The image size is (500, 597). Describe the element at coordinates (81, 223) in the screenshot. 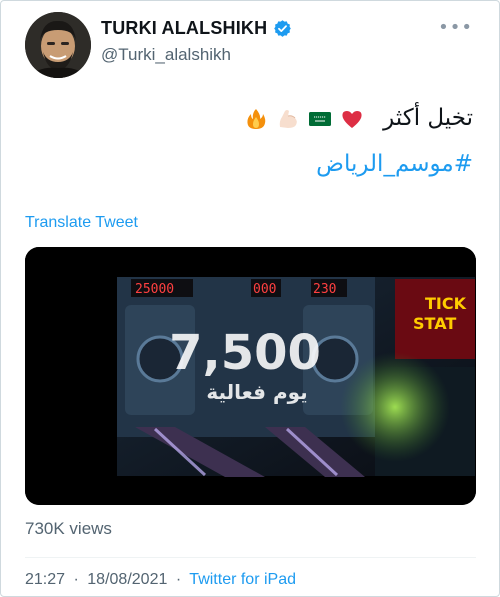

I see `translate-tweet-link: Translate Tweet` at that location.